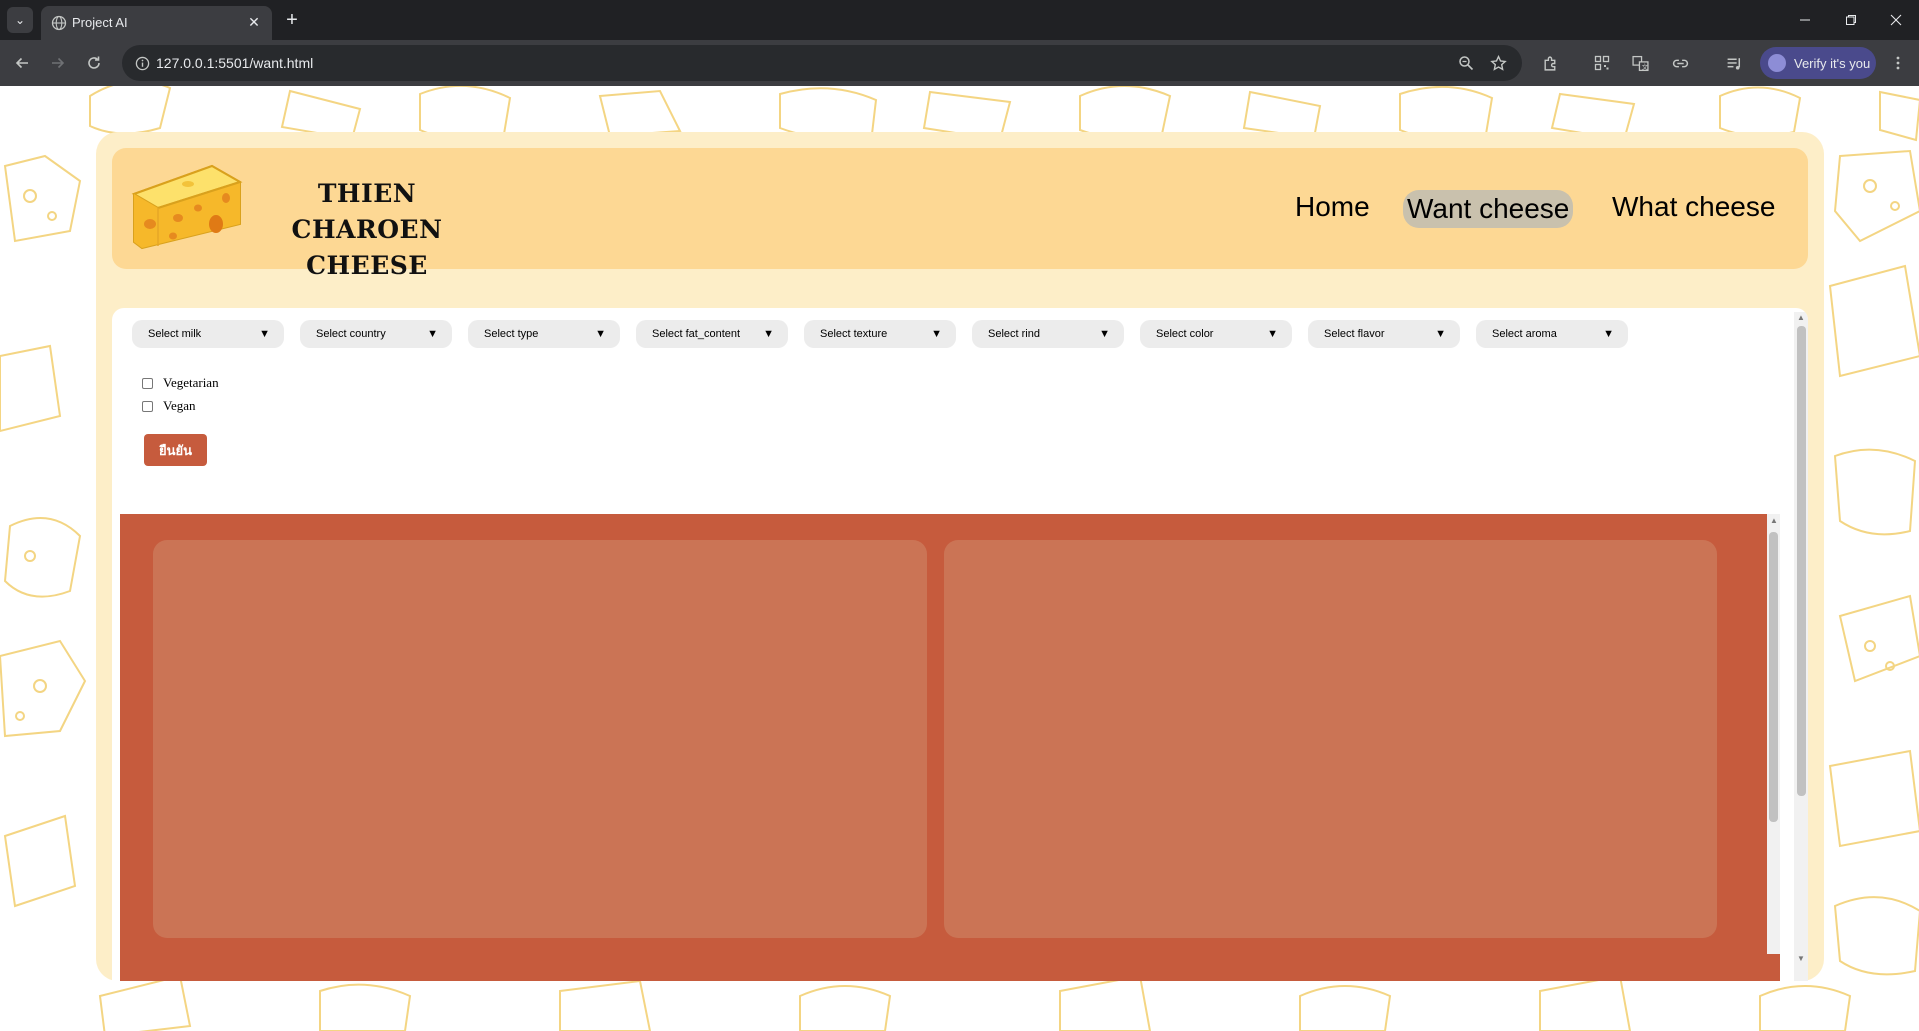 This screenshot has height=1031, width=1919. Describe the element at coordinates (1801, 561) in the screenshot. I see `panel-scrollbar-thumb` at that location.